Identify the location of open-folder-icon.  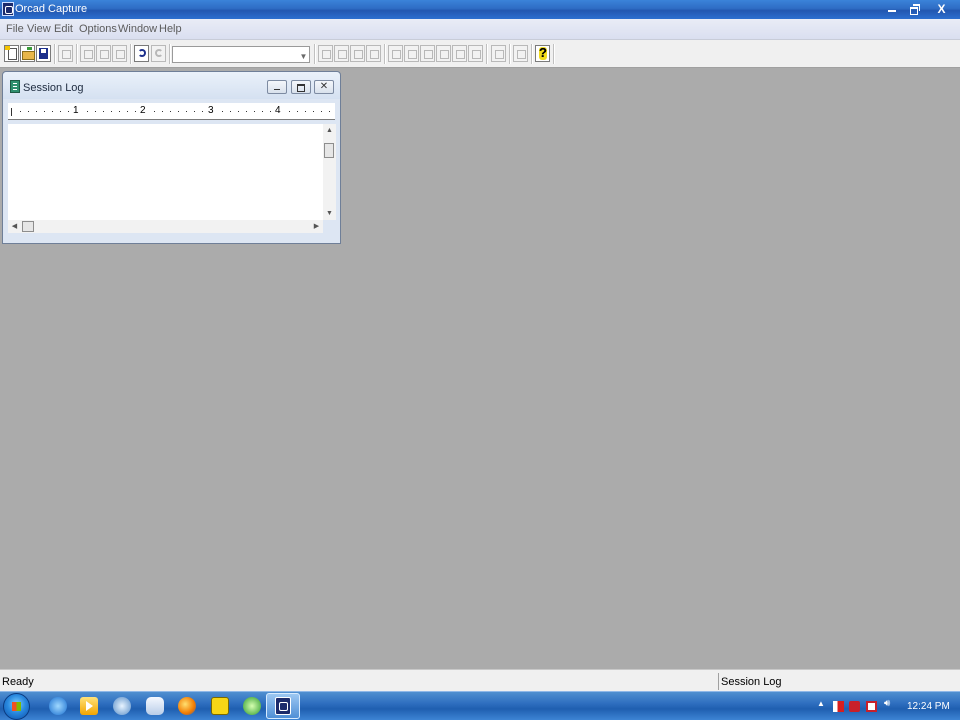
(27, 53).